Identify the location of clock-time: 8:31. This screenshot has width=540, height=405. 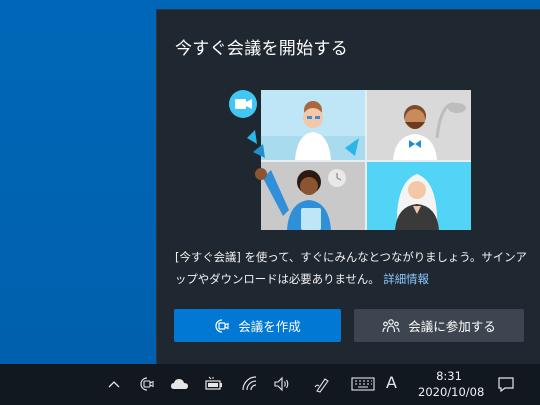
(449, 376).